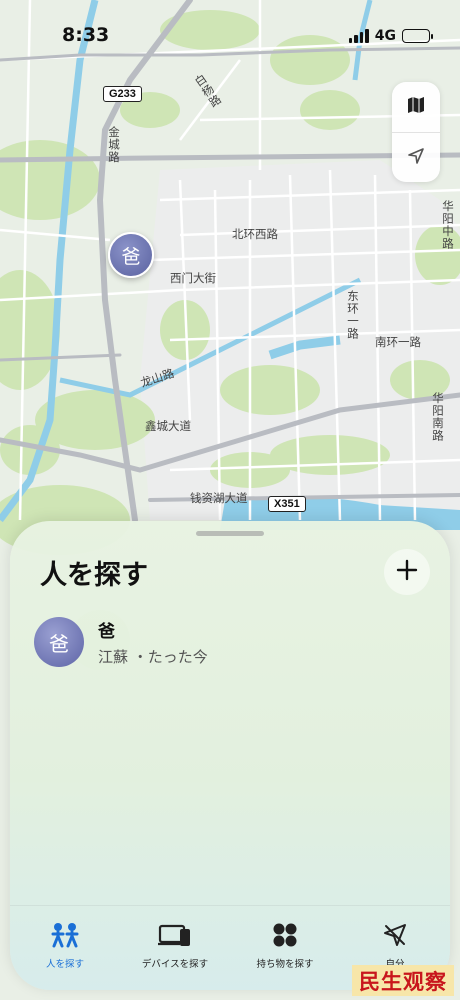  I want to click on watermark-text: 民生观察, so click(403, 981).